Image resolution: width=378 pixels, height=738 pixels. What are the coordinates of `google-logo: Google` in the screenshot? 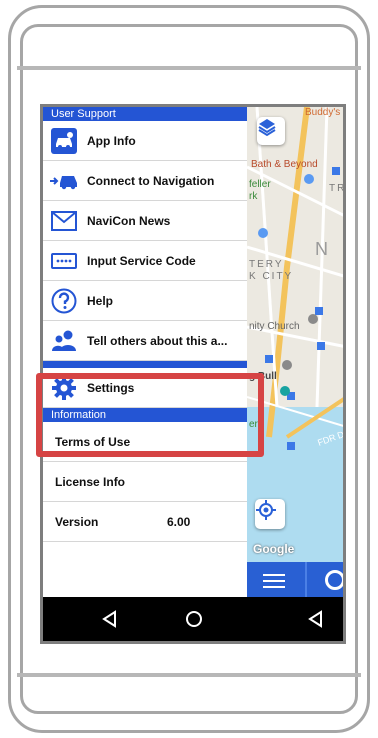 It's located at (274, 549).